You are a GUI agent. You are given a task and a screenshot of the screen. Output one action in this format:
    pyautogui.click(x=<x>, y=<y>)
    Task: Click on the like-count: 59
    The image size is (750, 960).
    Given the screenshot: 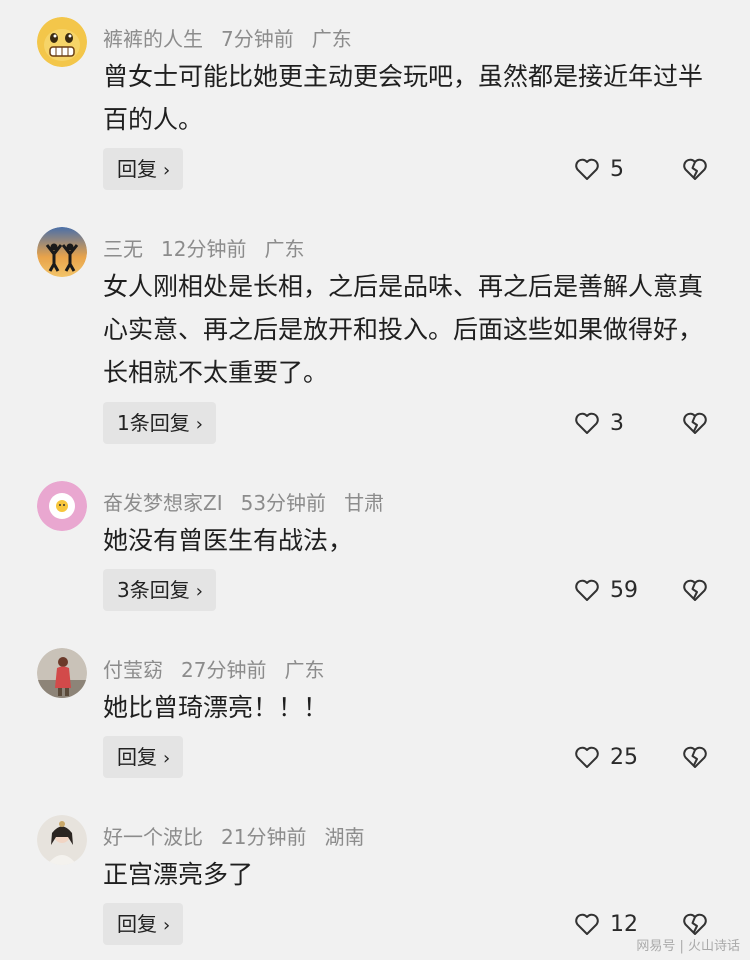 What is the action you would take?
    pyautogui.click(x=624, y=590)
    